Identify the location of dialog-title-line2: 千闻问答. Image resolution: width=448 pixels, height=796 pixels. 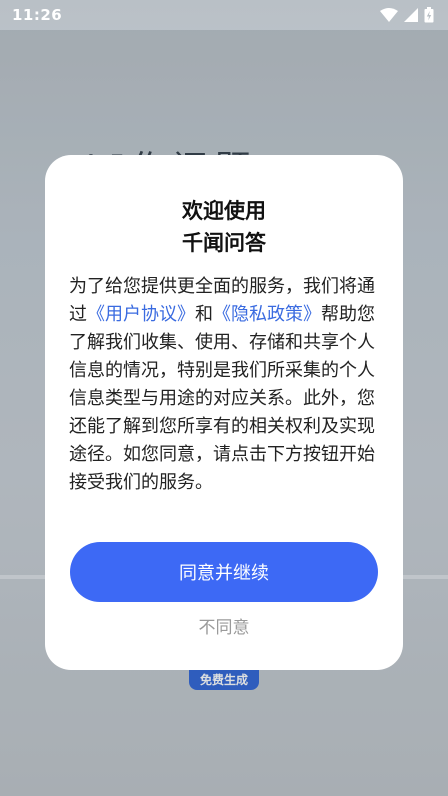
(224, 243).